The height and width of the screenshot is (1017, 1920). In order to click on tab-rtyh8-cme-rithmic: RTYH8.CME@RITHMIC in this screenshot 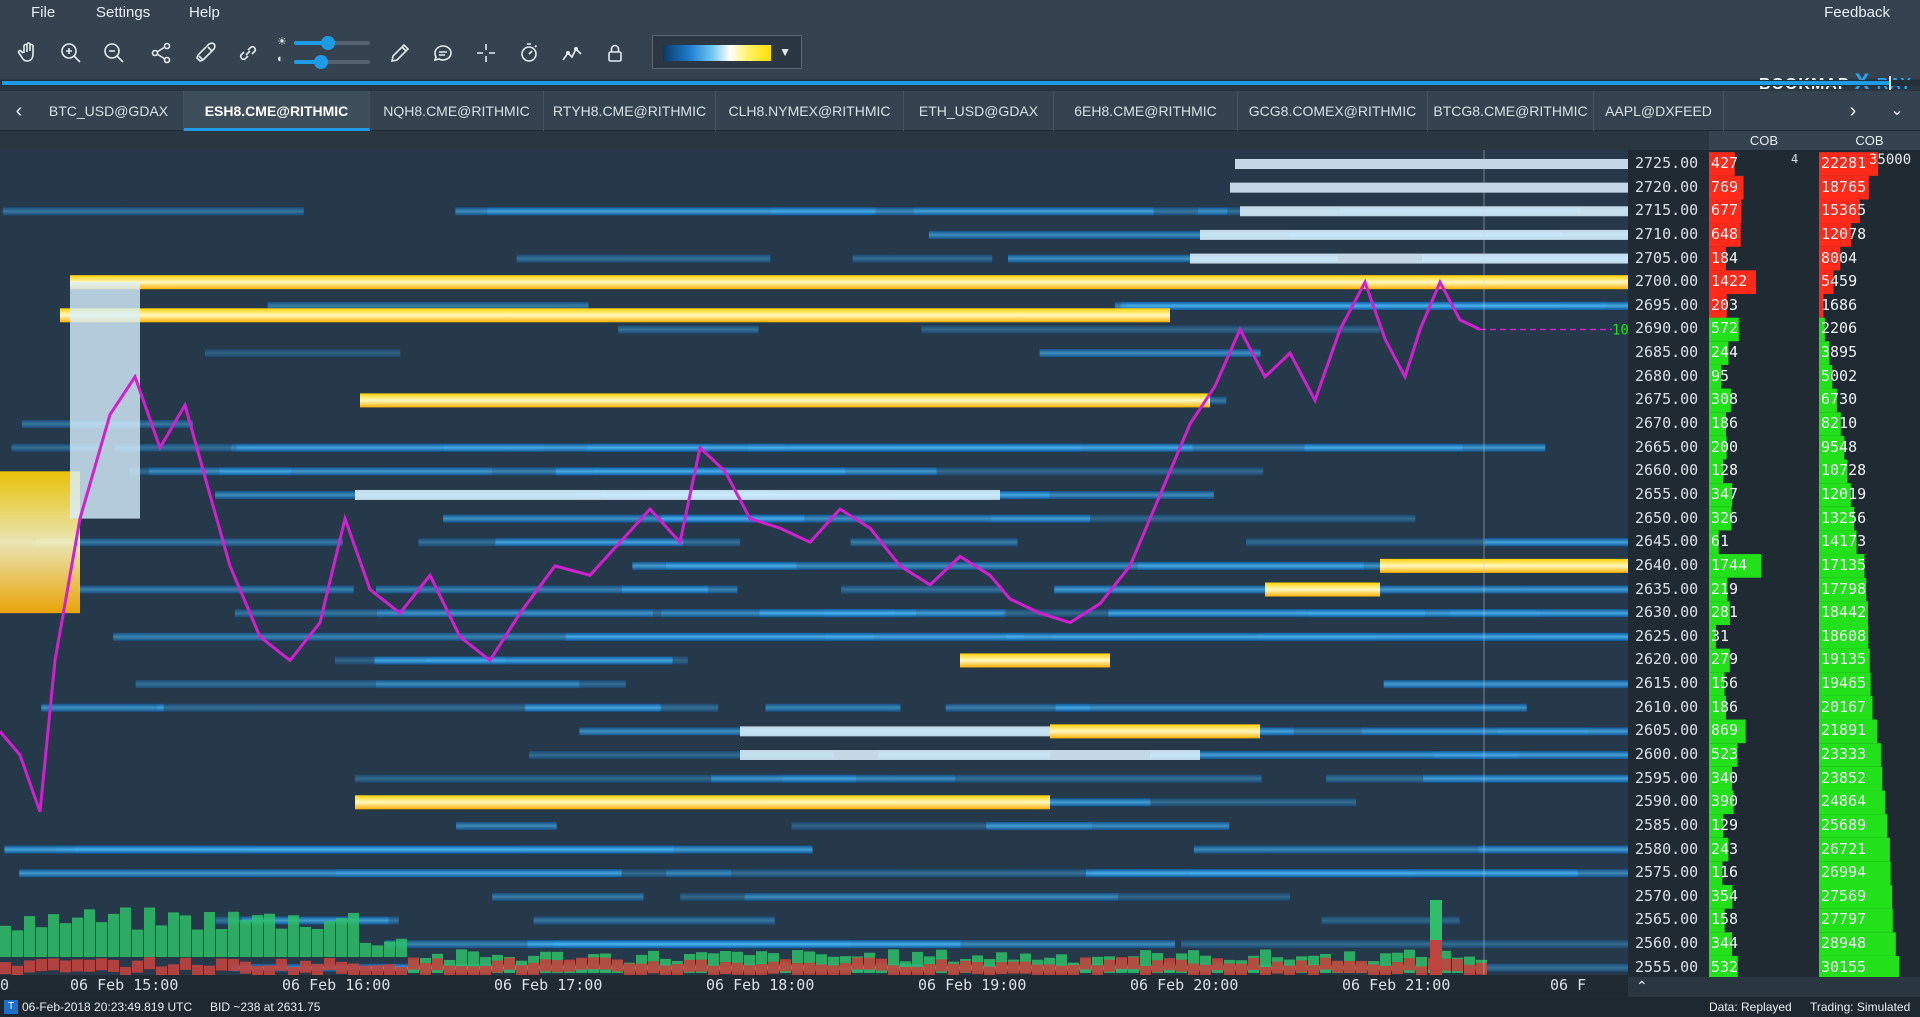, I will do `click(630, 111)`.